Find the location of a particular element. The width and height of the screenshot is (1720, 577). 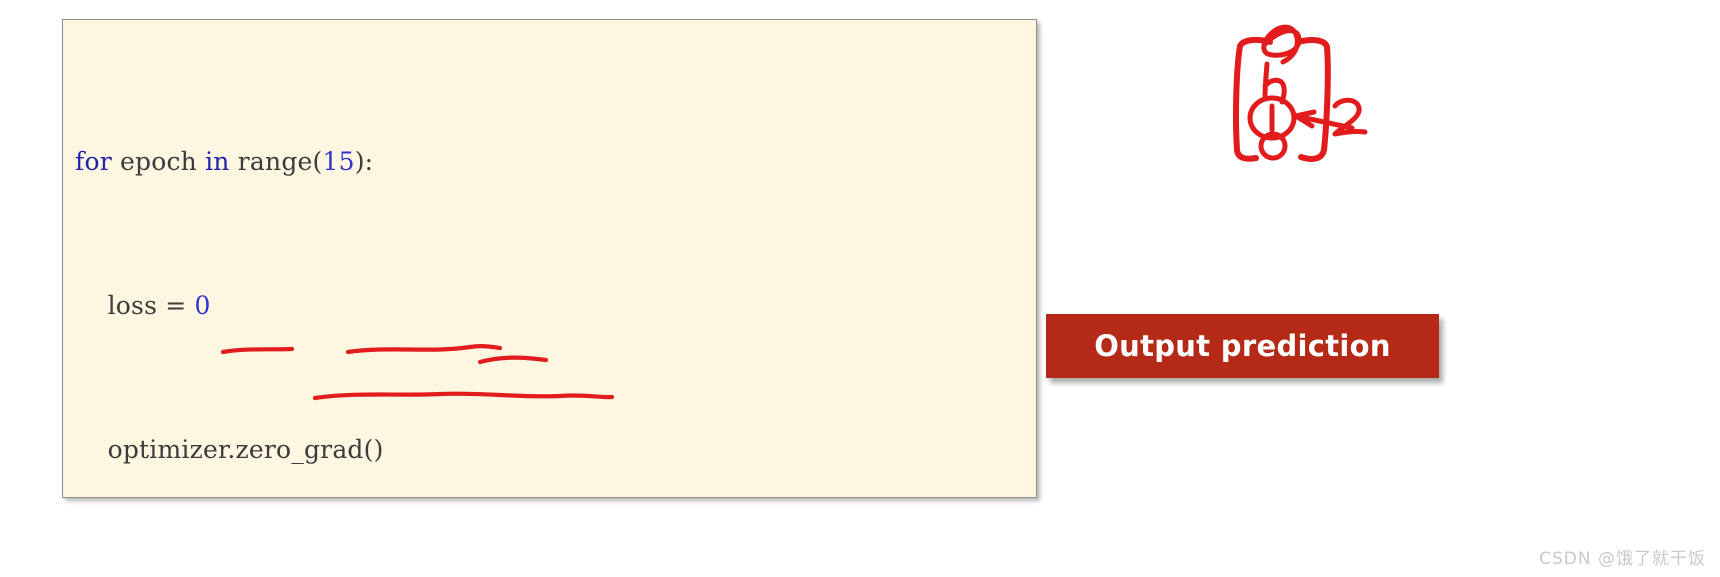

token-keyword-in: in is located at coordinates (217, 161).